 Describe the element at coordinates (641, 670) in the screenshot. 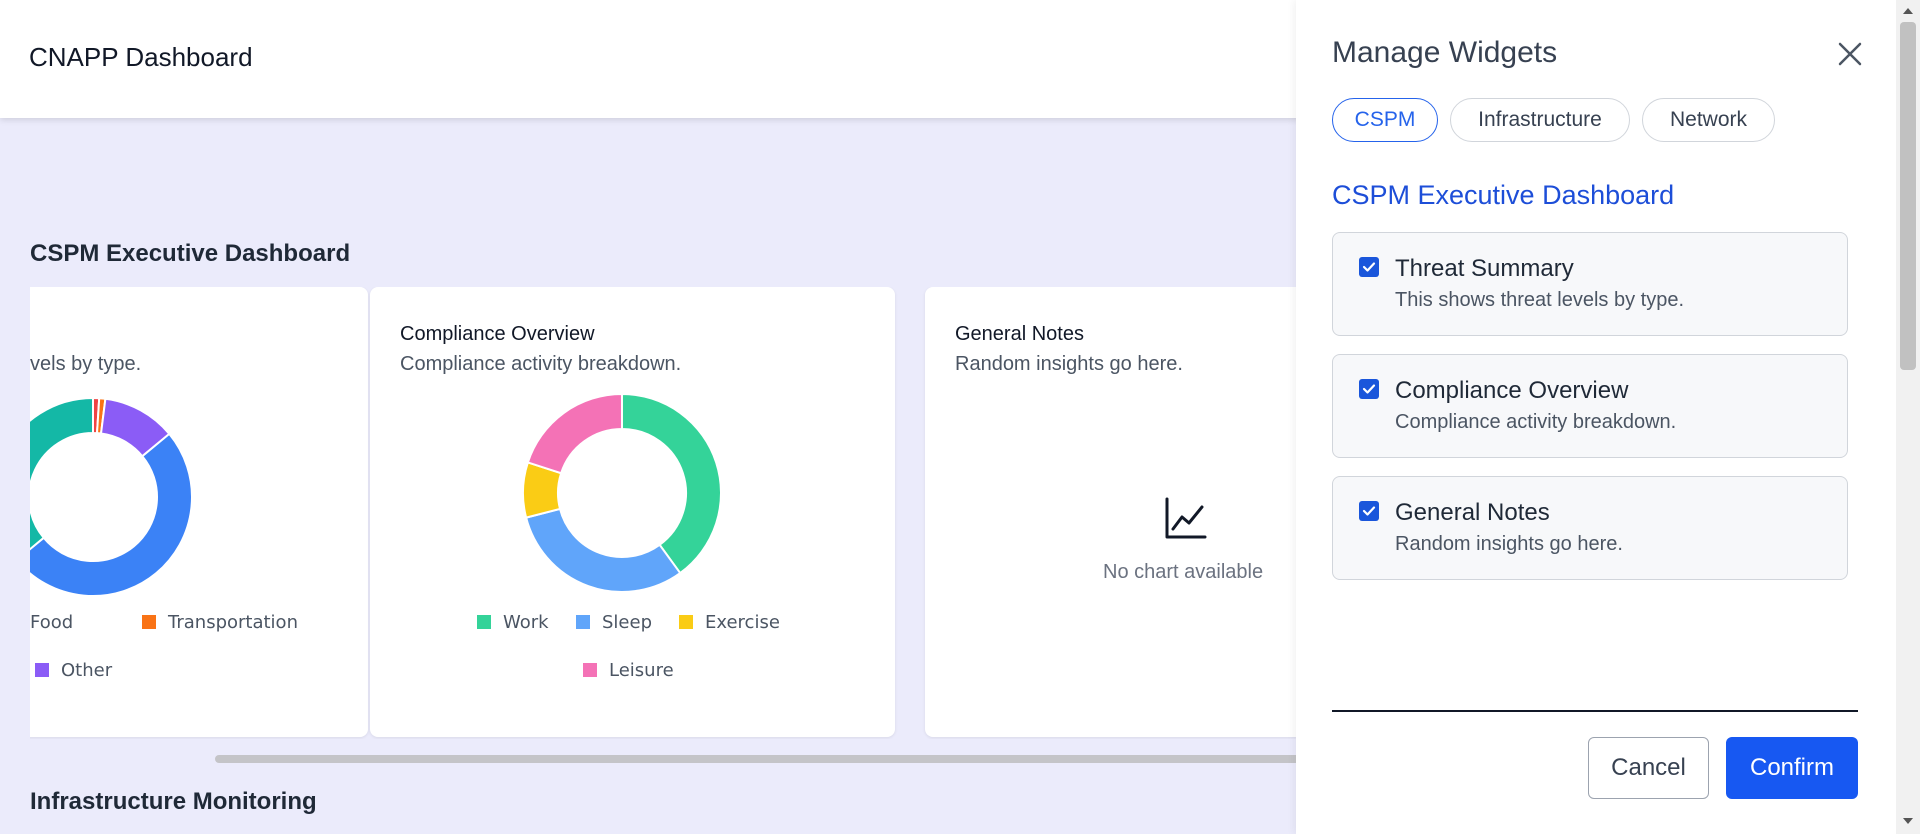

I see `legend-label: Leisure` at that location.